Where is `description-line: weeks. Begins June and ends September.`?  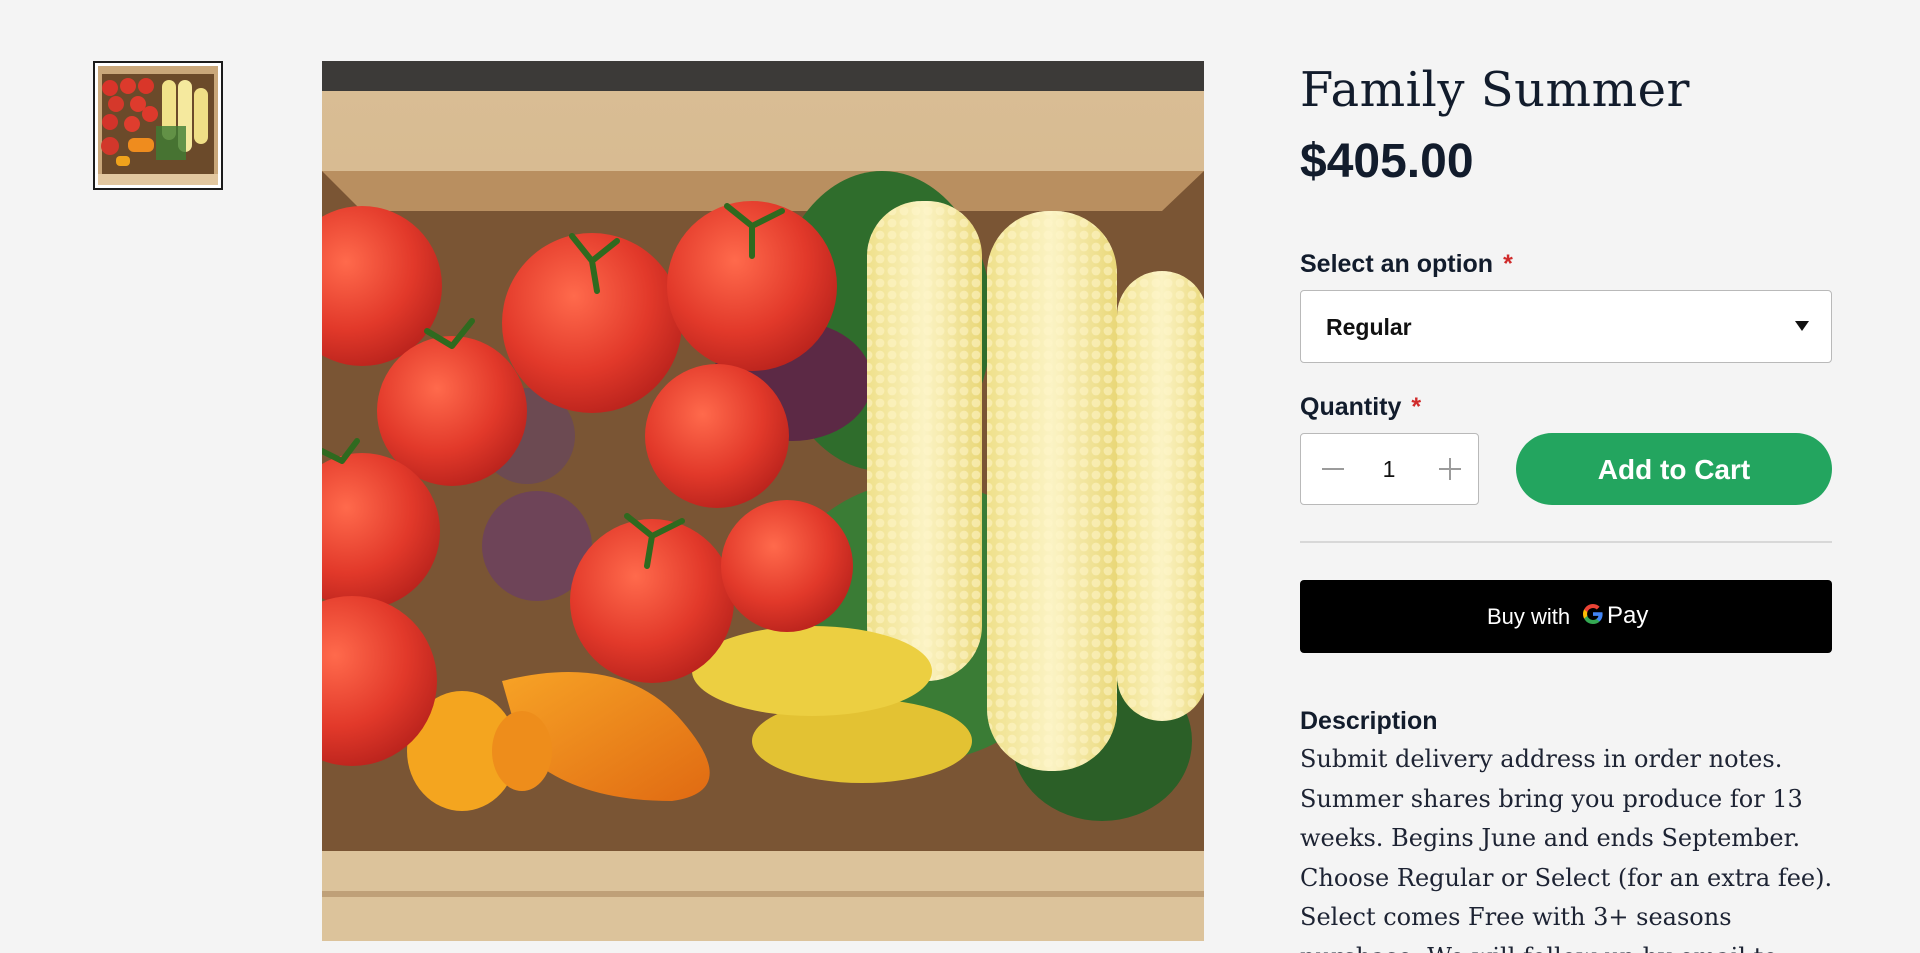
description-line: weeks. Begins June and ends September. is located at coordinates (1550, 838).